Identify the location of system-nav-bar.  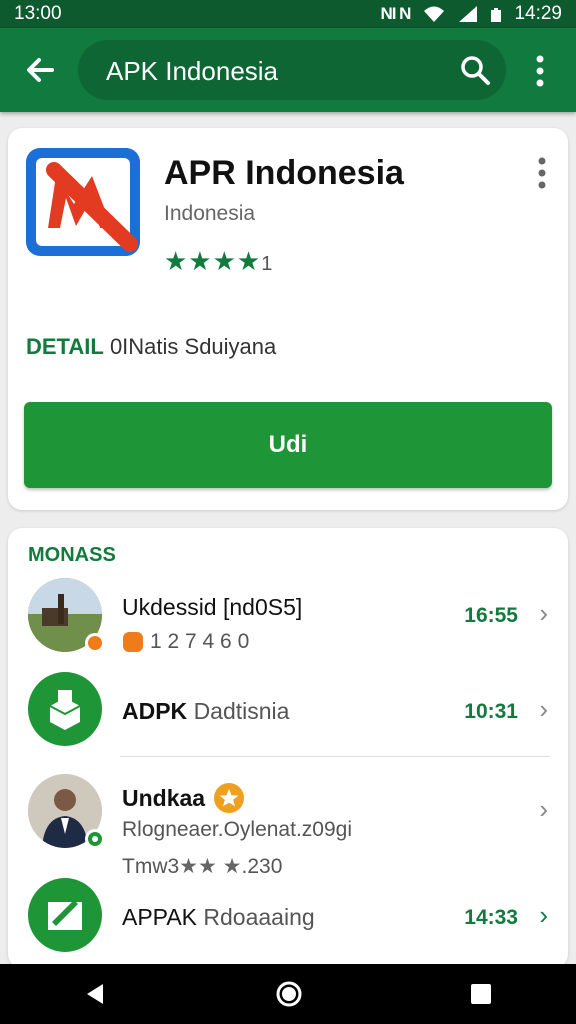
(288, 994).